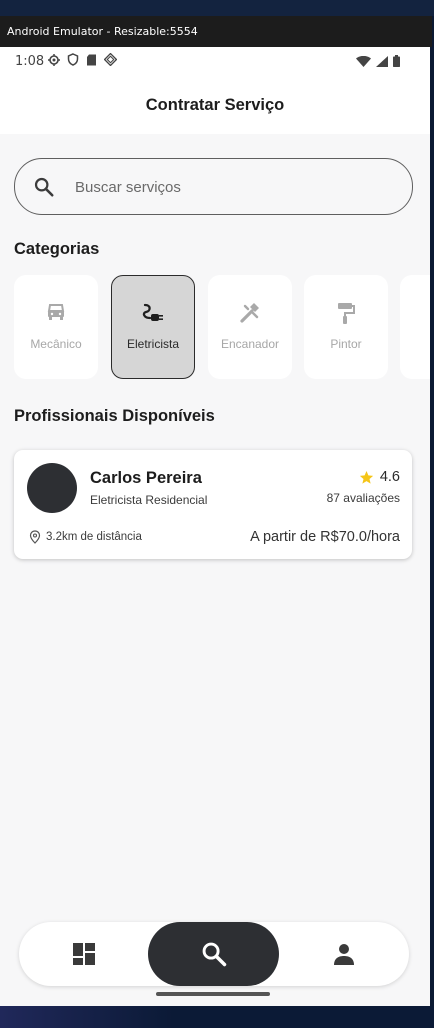  Describe the element at coordinates (102, 31) in the screenshot. I see `emulator-title: Android Emulator - Resizable:5554` at that location.